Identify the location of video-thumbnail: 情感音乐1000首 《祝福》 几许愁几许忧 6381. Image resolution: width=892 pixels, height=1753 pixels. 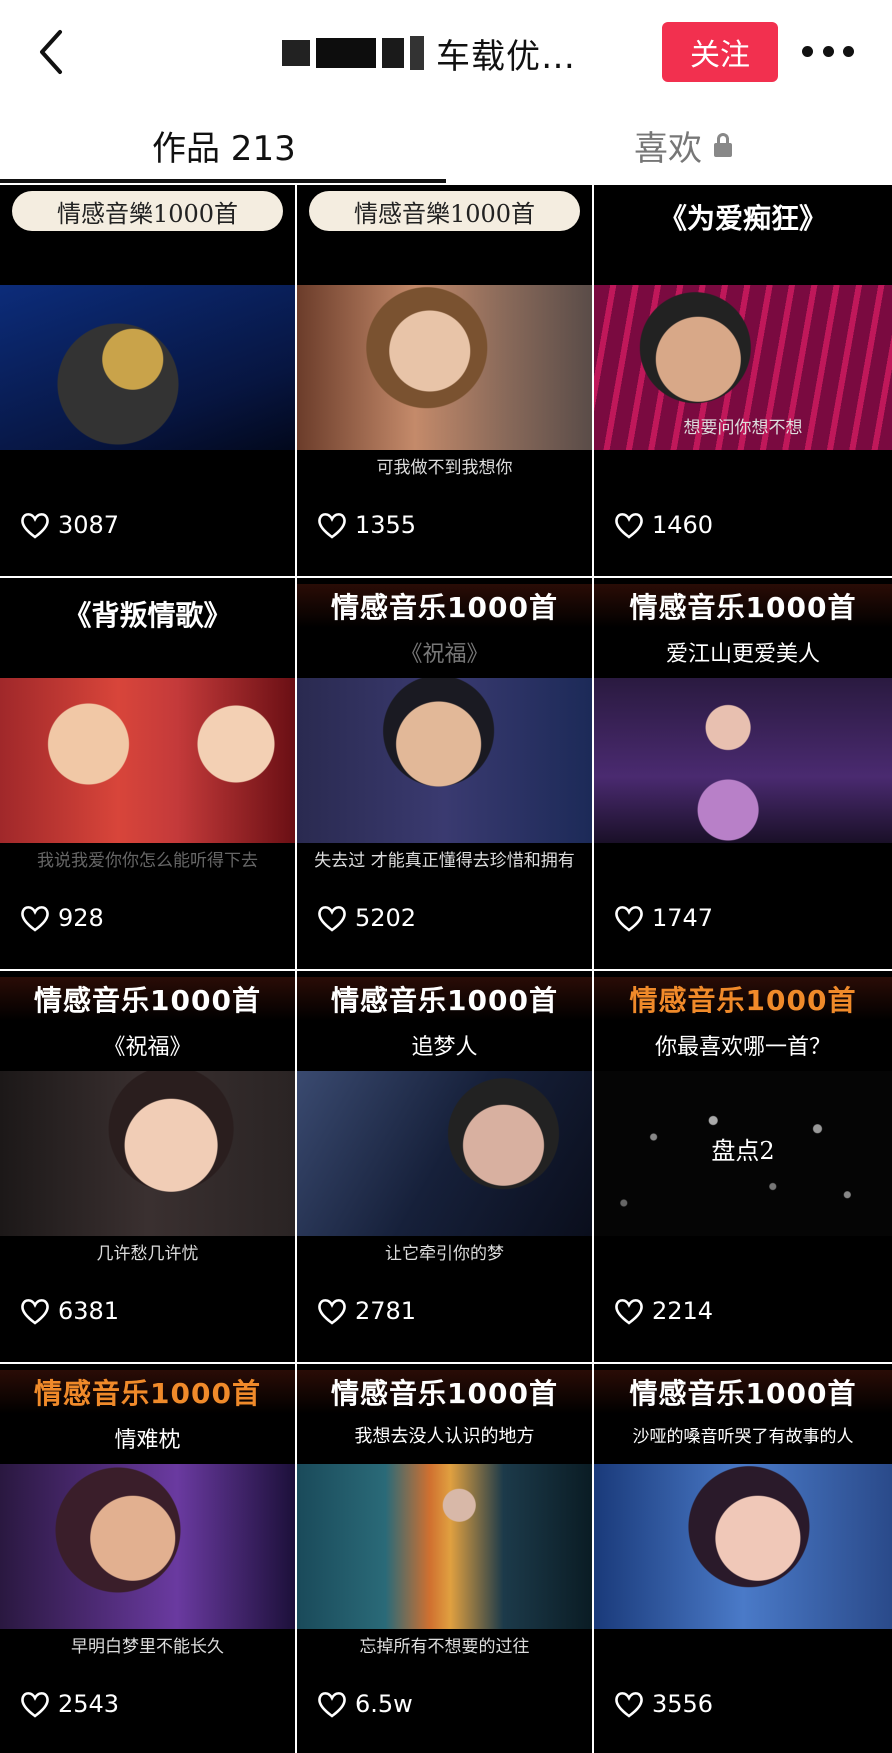
(148, 1167).